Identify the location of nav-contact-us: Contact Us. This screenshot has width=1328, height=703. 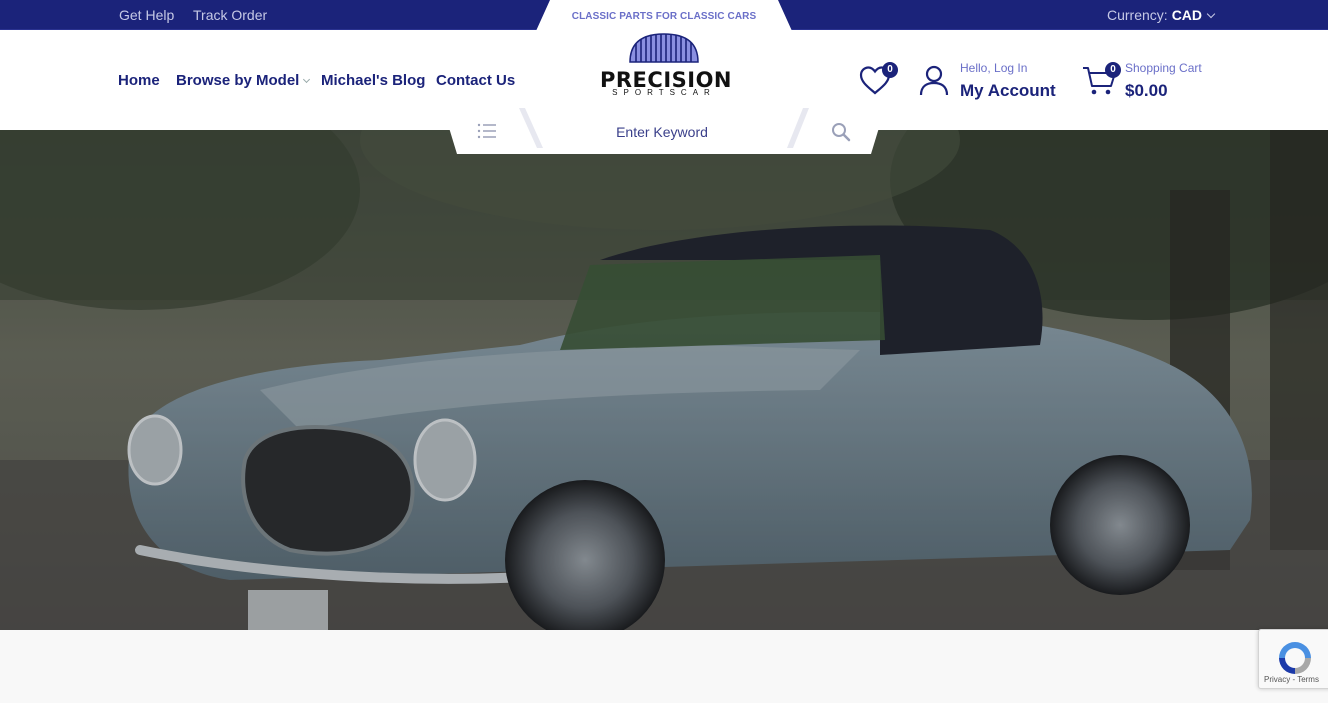
(475, 80).